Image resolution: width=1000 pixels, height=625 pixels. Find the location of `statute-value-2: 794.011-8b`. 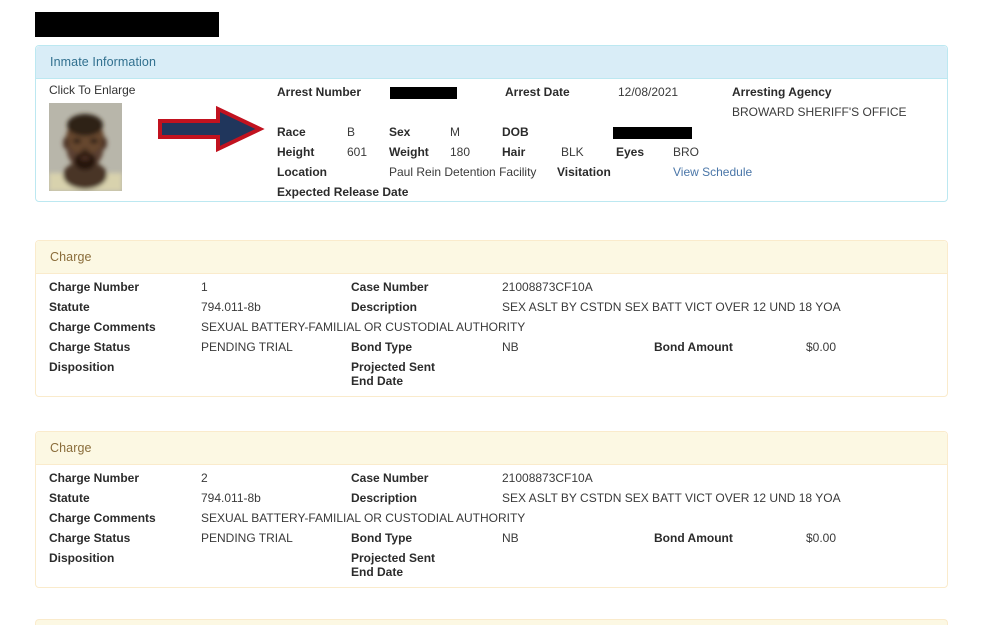

statute-value-2: 794.011-8b is located at coordinates (231, 498).